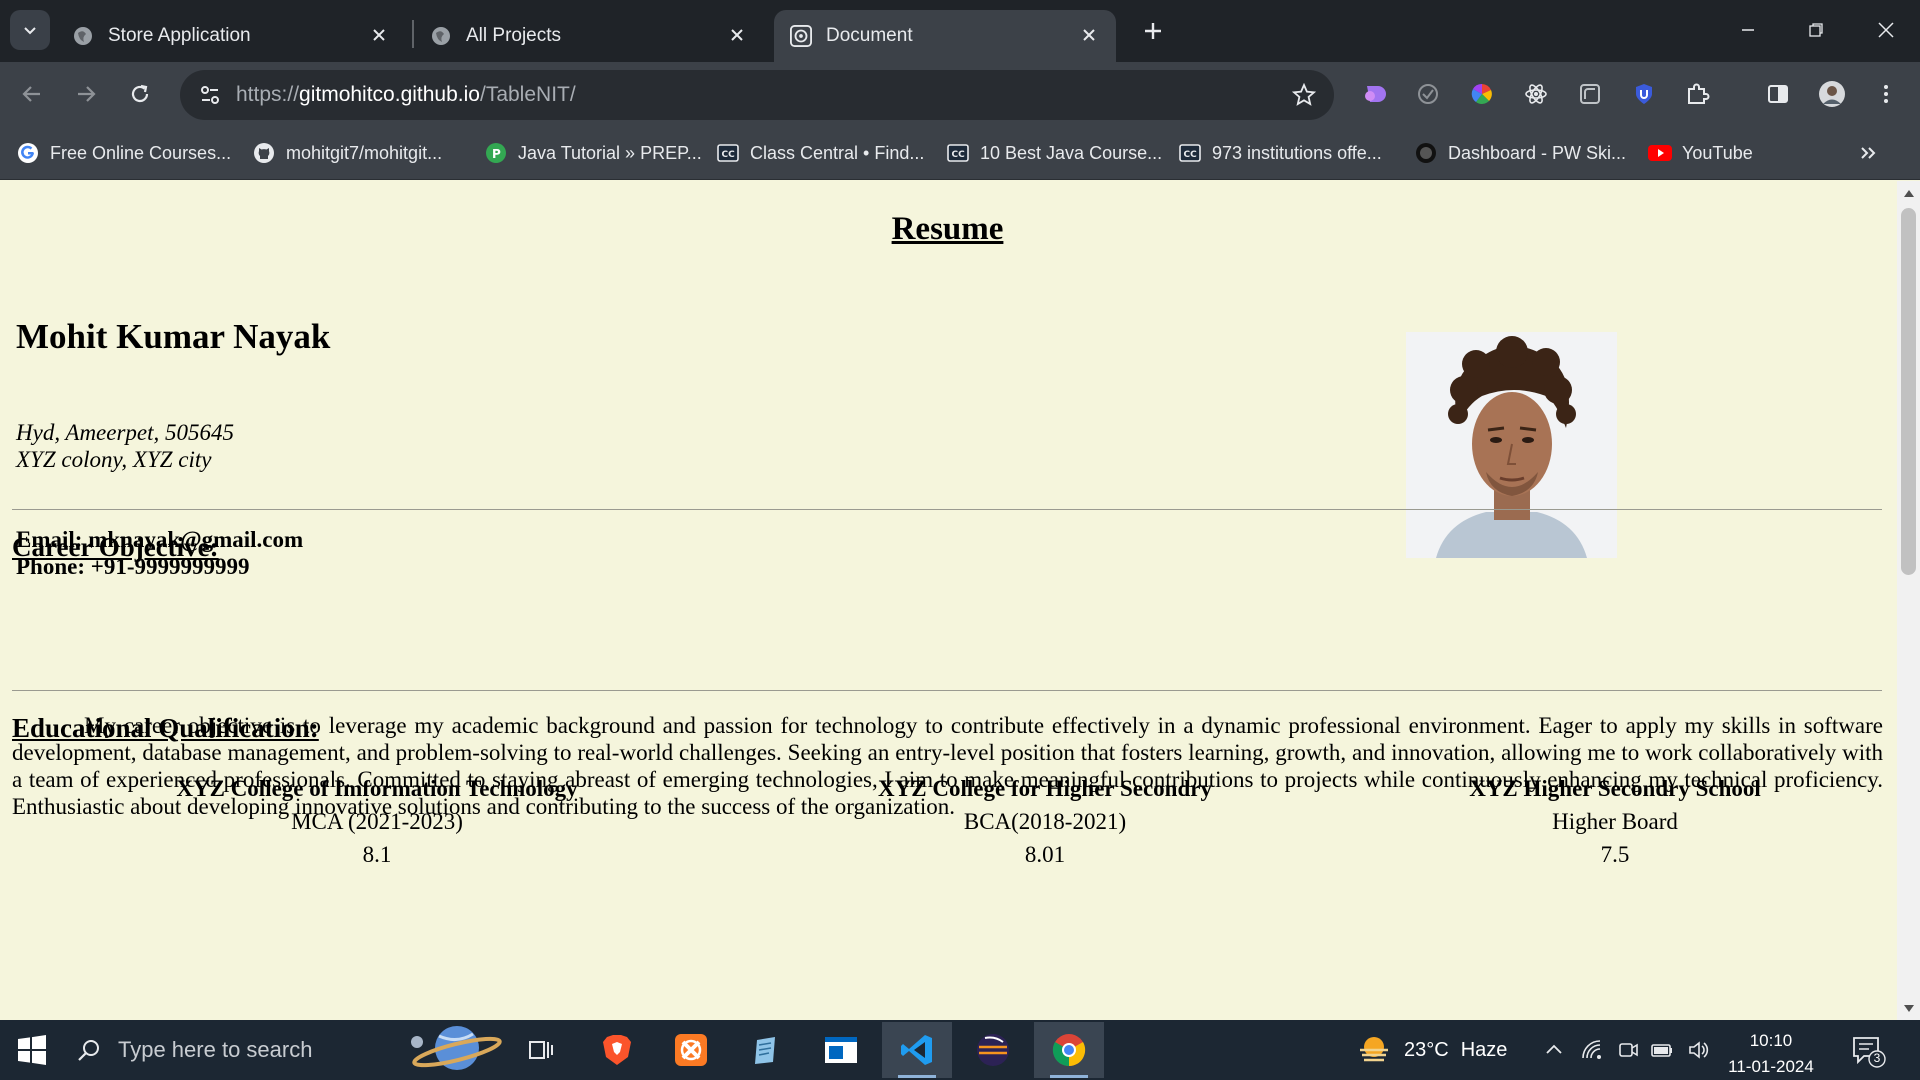 The image size is (1920, 1080). Describe the element at coordinates (589, 36) in the screenshot. I see `tab-all-projects: All Projects` at that location.